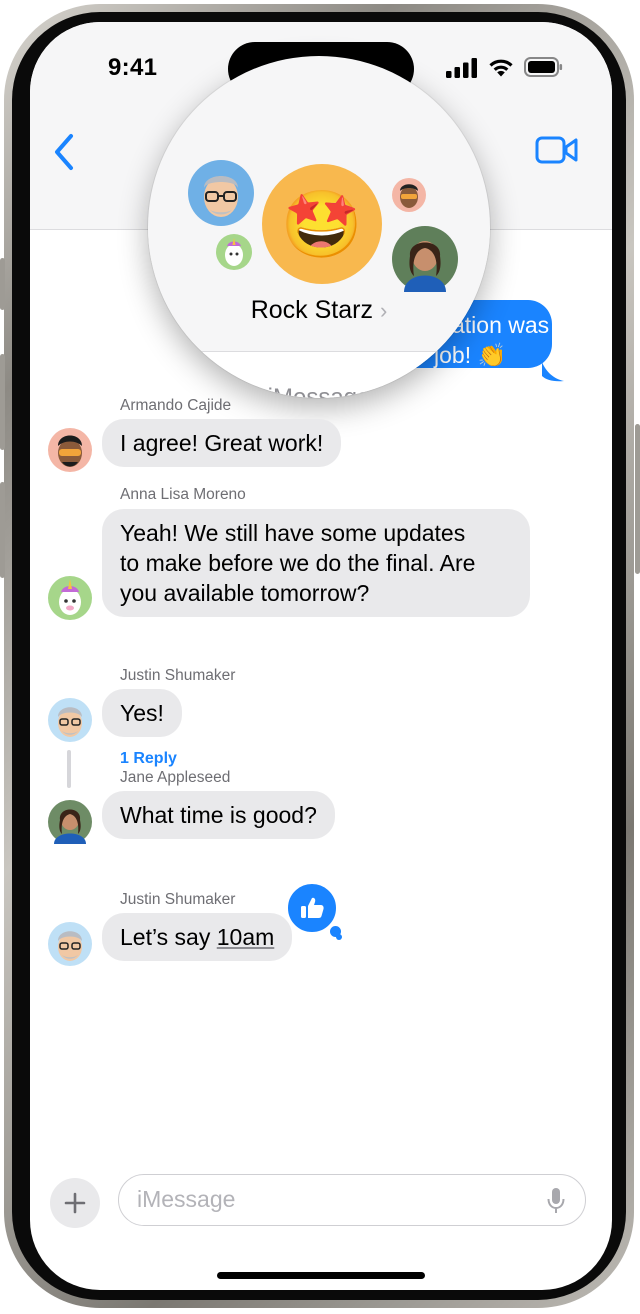  Describe the element at coordinates (557, 150) in the screenshot. I see `video-camera-icon` at that location.